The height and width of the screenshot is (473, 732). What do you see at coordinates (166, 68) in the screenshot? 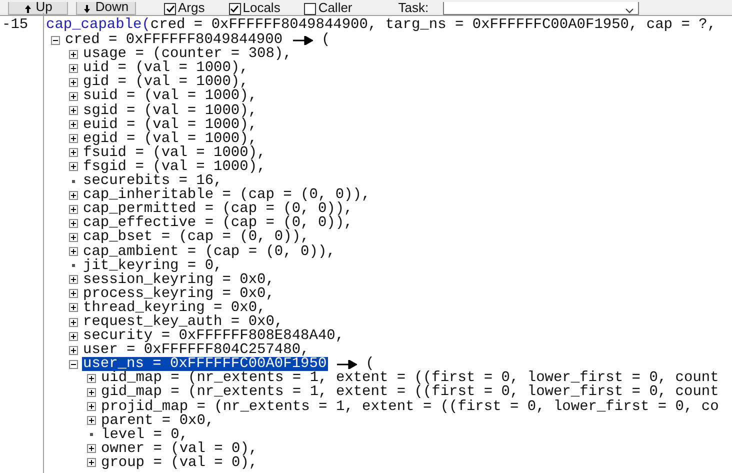
I see `tree-item: uid = (val = 1000),` at bounding box center [166, 68].